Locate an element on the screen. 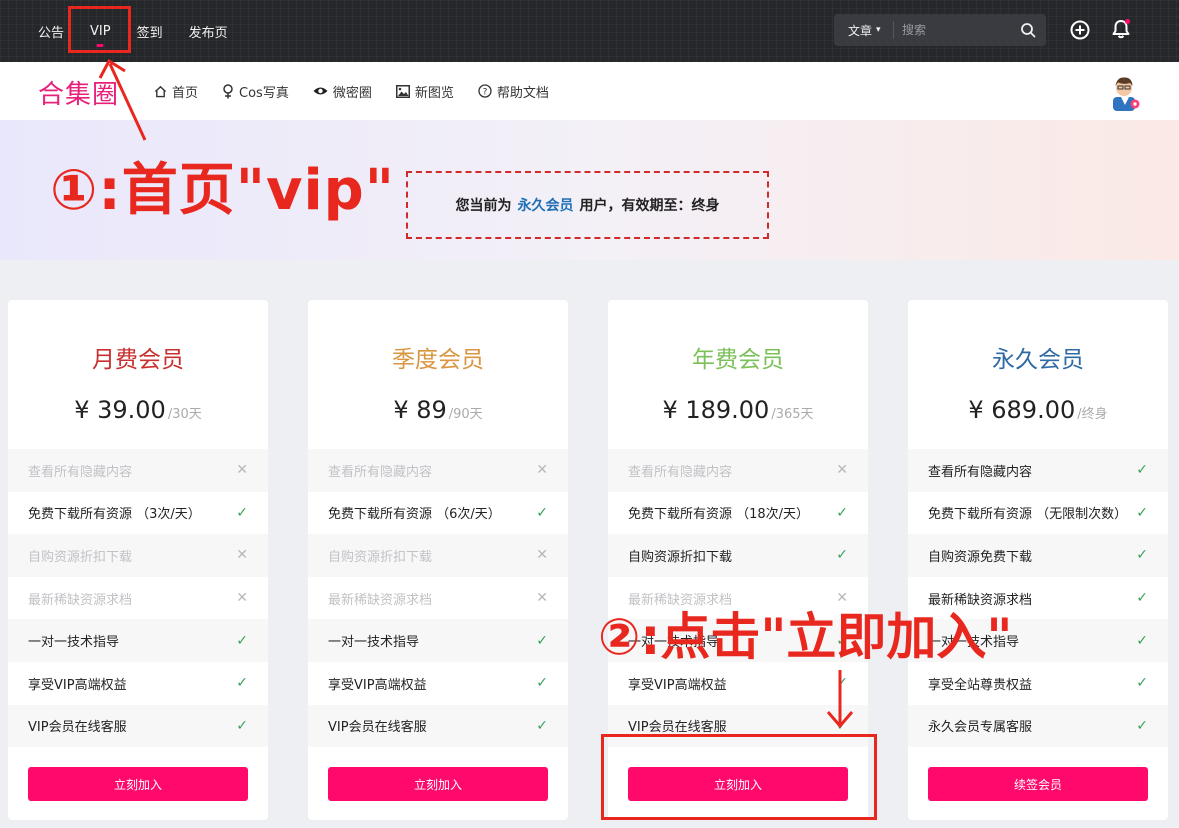 The image size is (1179, 828). annotation-step-1: ①:首页"vip" is located at coordinates (222, 190).